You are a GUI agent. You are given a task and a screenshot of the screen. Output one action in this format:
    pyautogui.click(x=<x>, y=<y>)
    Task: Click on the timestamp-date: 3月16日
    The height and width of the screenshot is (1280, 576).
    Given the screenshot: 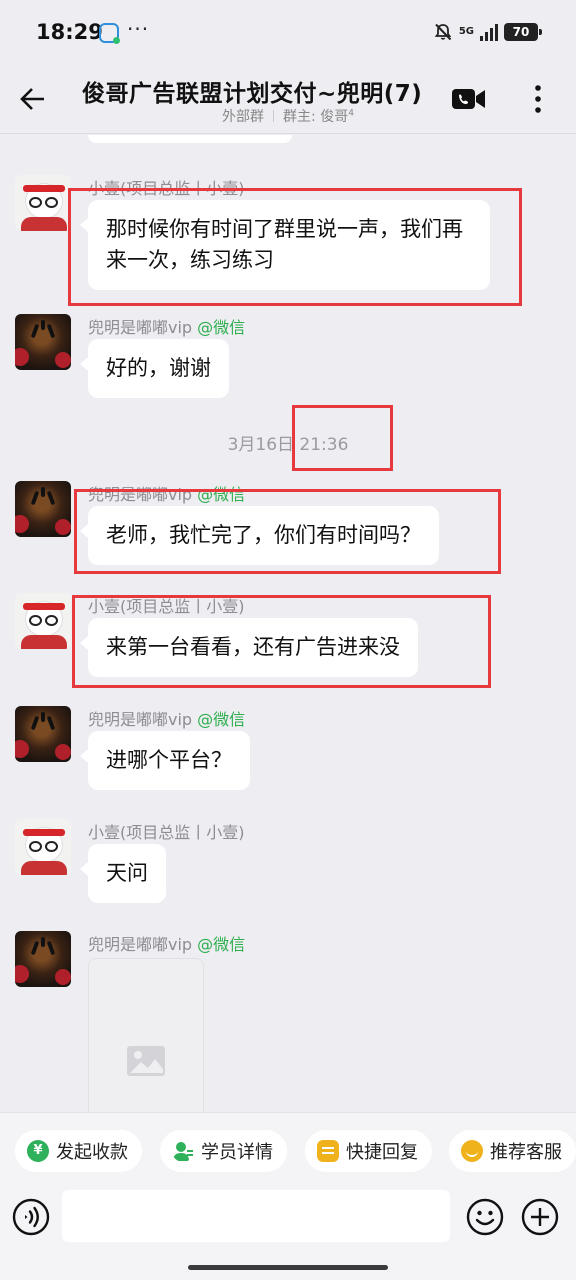 What is the action you would take?
    pyautogui.click(x=261, y=445)
    